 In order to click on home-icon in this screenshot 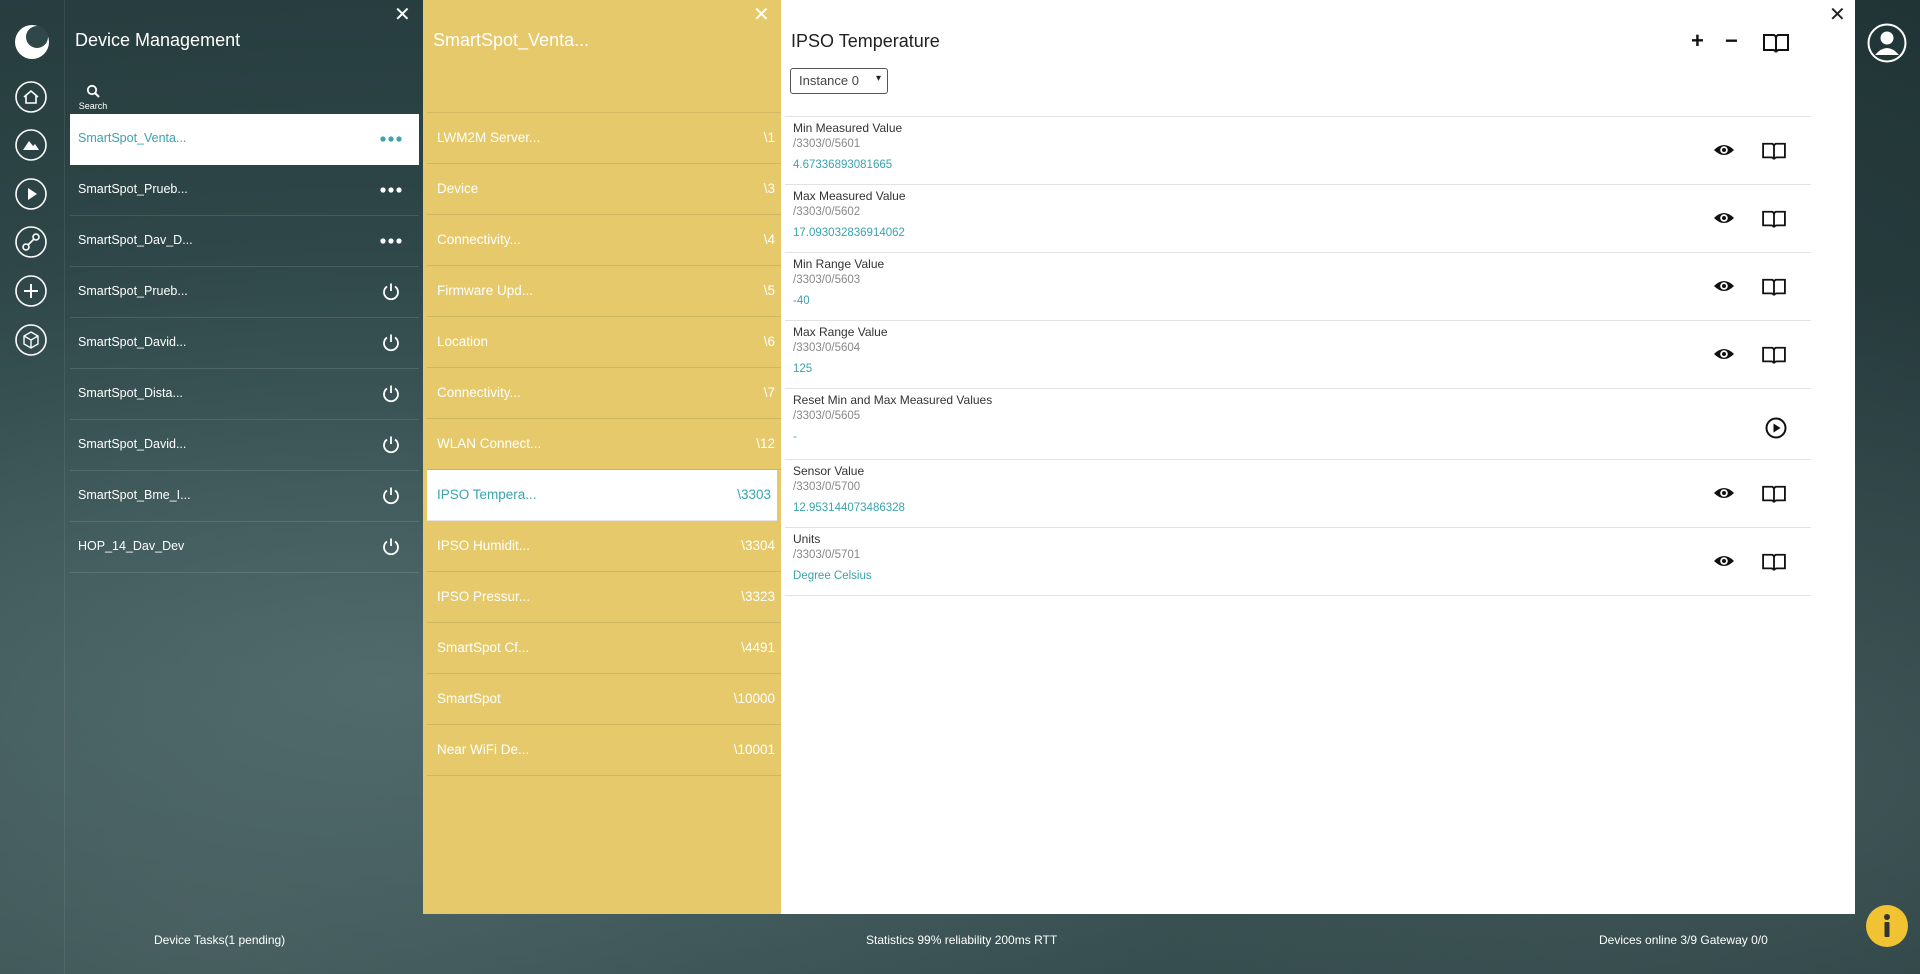, I will do `click(31, 97)`.